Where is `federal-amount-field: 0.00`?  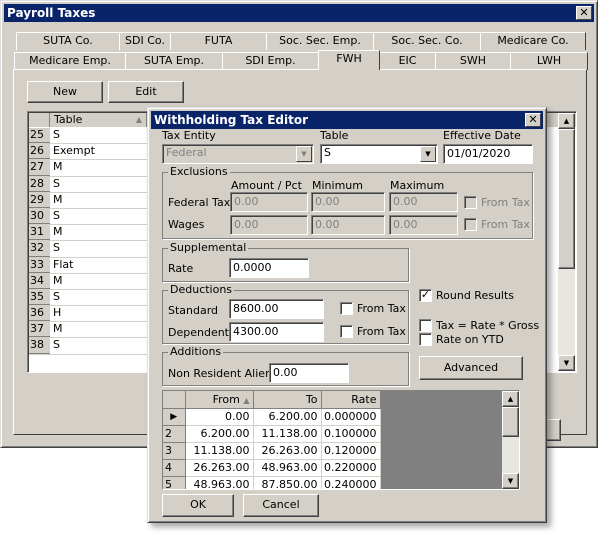
federal-amount-field: 0.00 is located at coordinates (269, 202).